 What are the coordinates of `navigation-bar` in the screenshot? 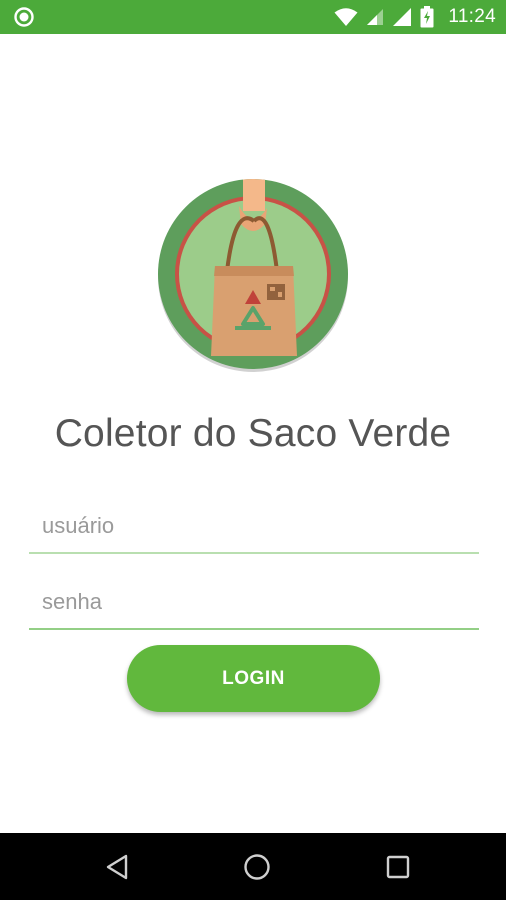 It's located at (253, 866).